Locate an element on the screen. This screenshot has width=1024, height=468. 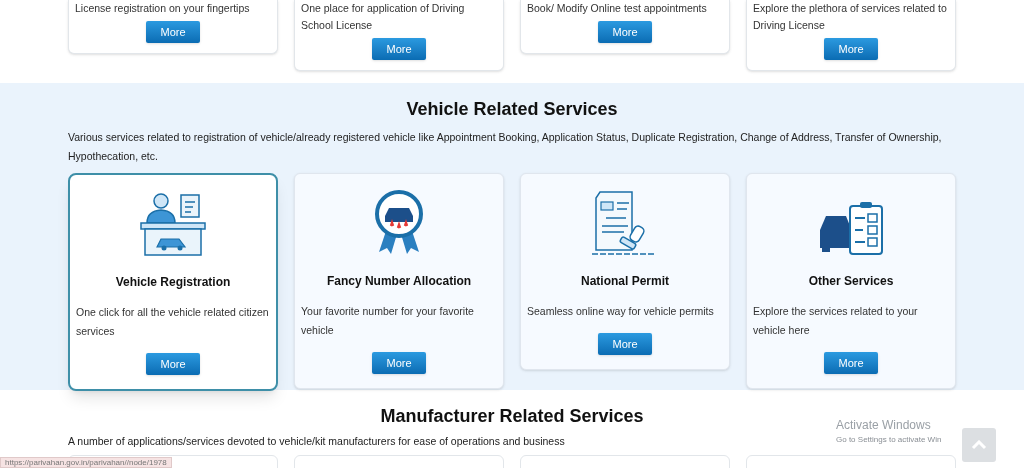
card-description: One click for all the vehicle related citizen services is located at coordinates (173, 322).